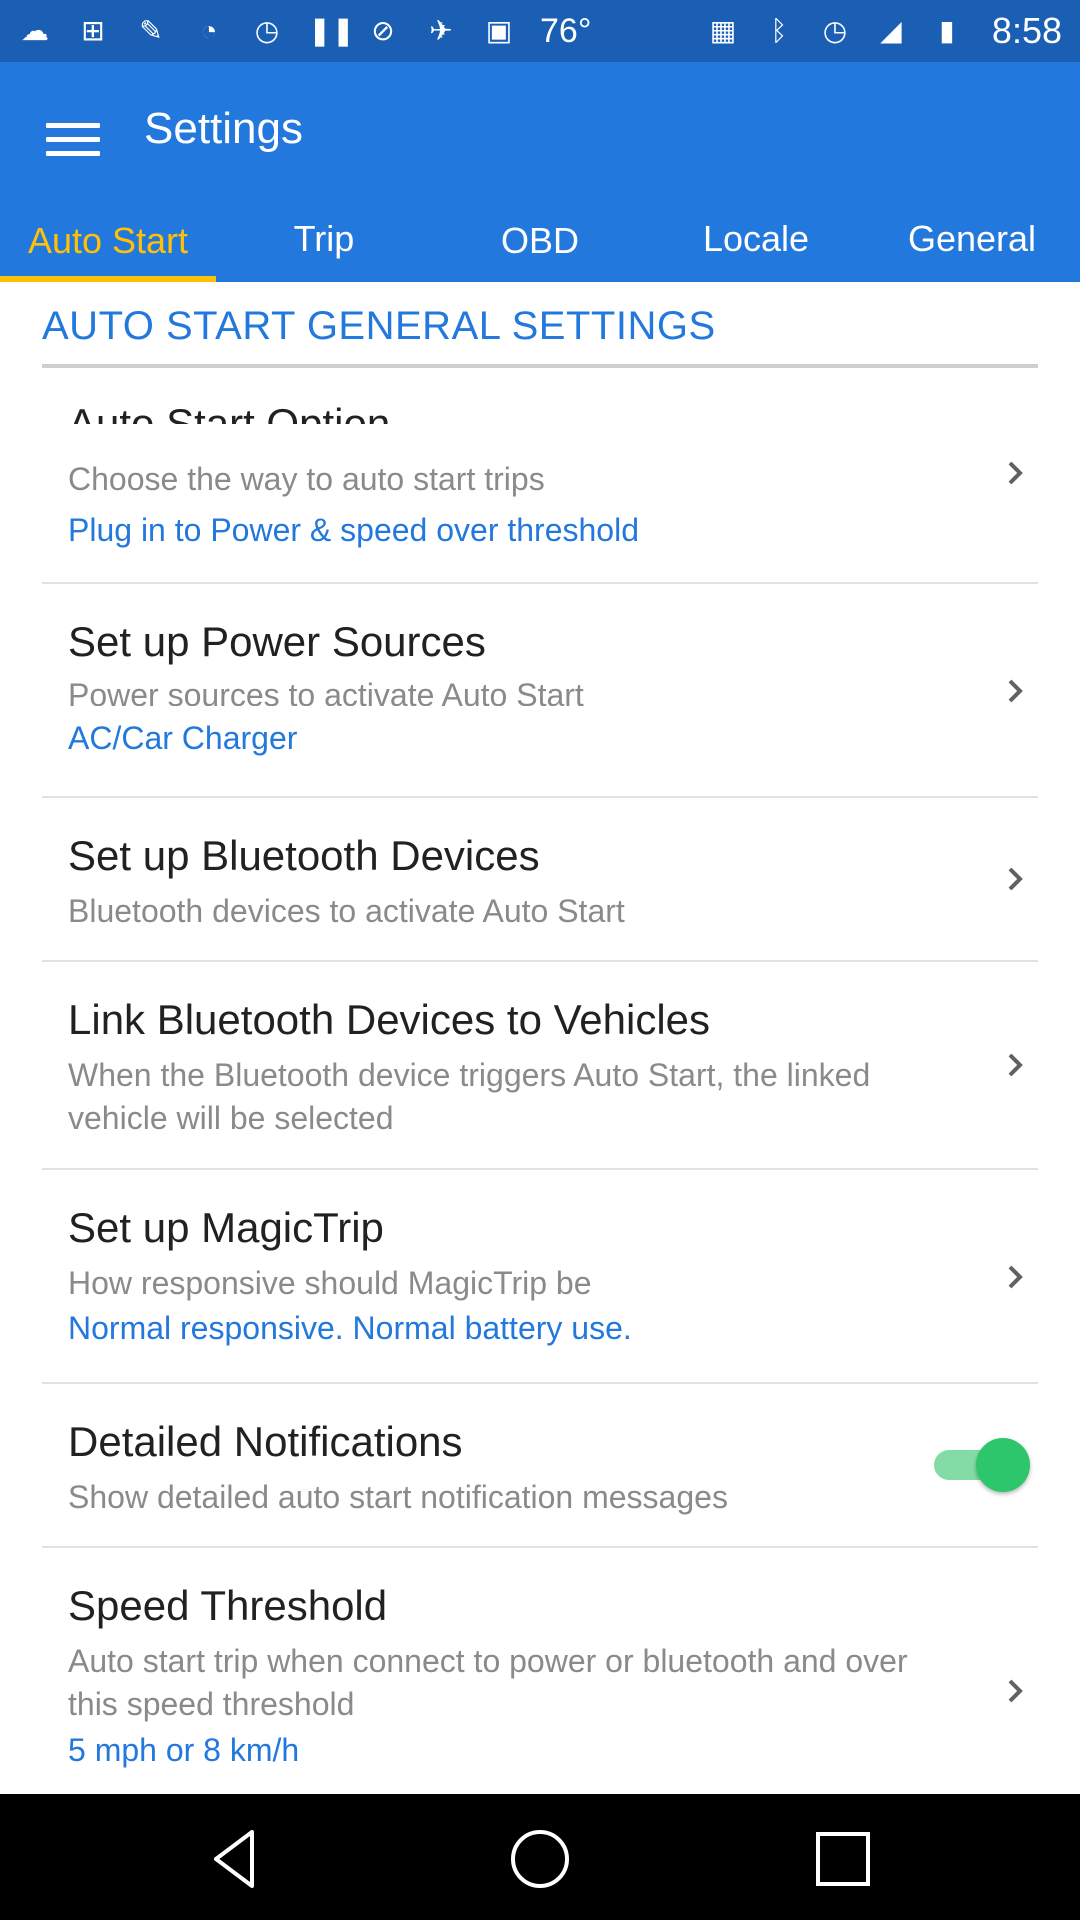 This screenshot has width=1080, height=1920. Describe the element at coordinates (723, 30) in the screenshot. I see `photo-icon: ▦` at that location.